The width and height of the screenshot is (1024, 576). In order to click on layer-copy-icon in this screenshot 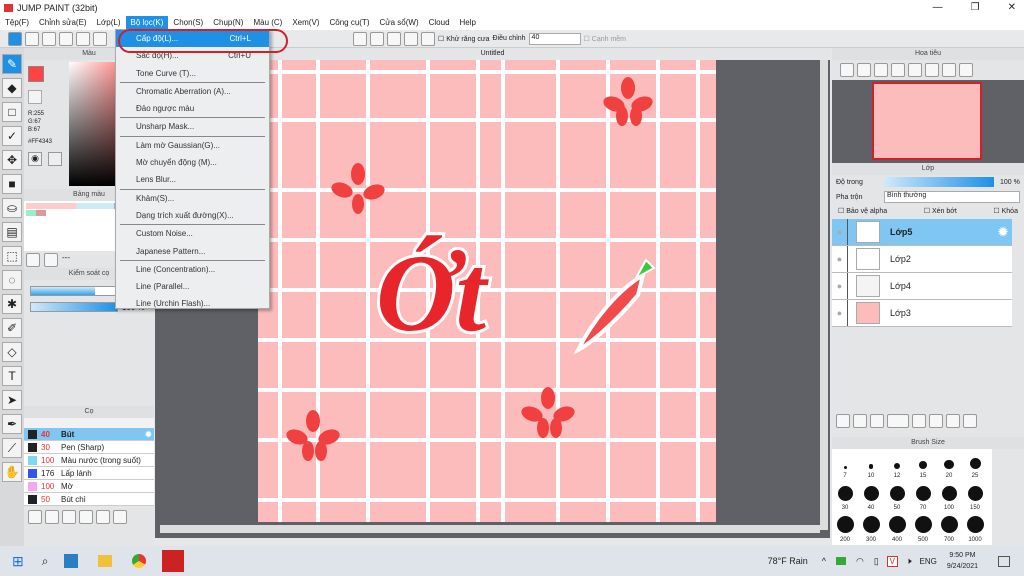, I will do `click(860, 421)`.